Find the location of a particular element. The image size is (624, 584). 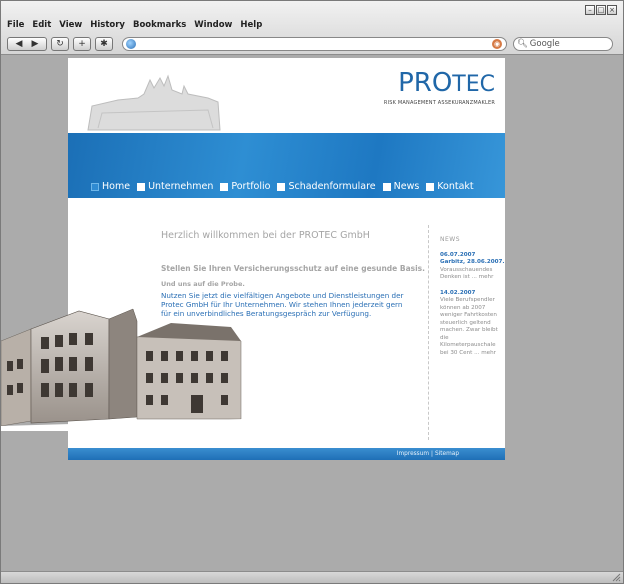

globe-icon is located at coordinates (131, 44).